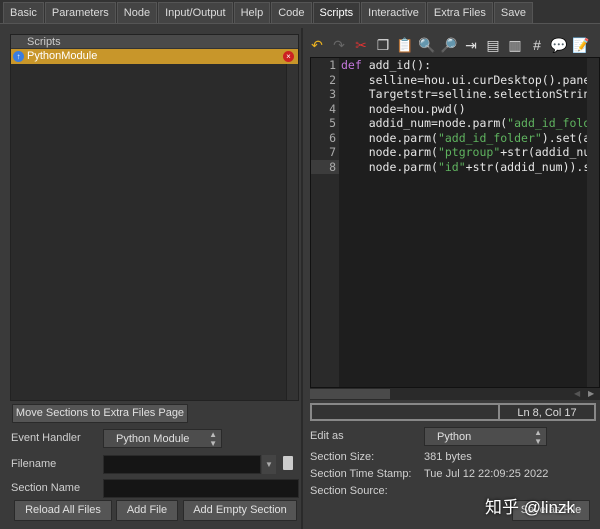  What do you see at coordinates (288, 56) in the screenshot?
I see `delete-icon: ×` at bounding box center [288, 56].